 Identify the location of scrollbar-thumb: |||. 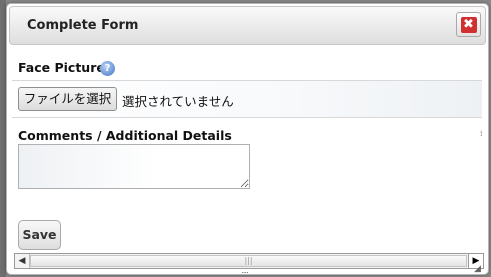
(248, 261).